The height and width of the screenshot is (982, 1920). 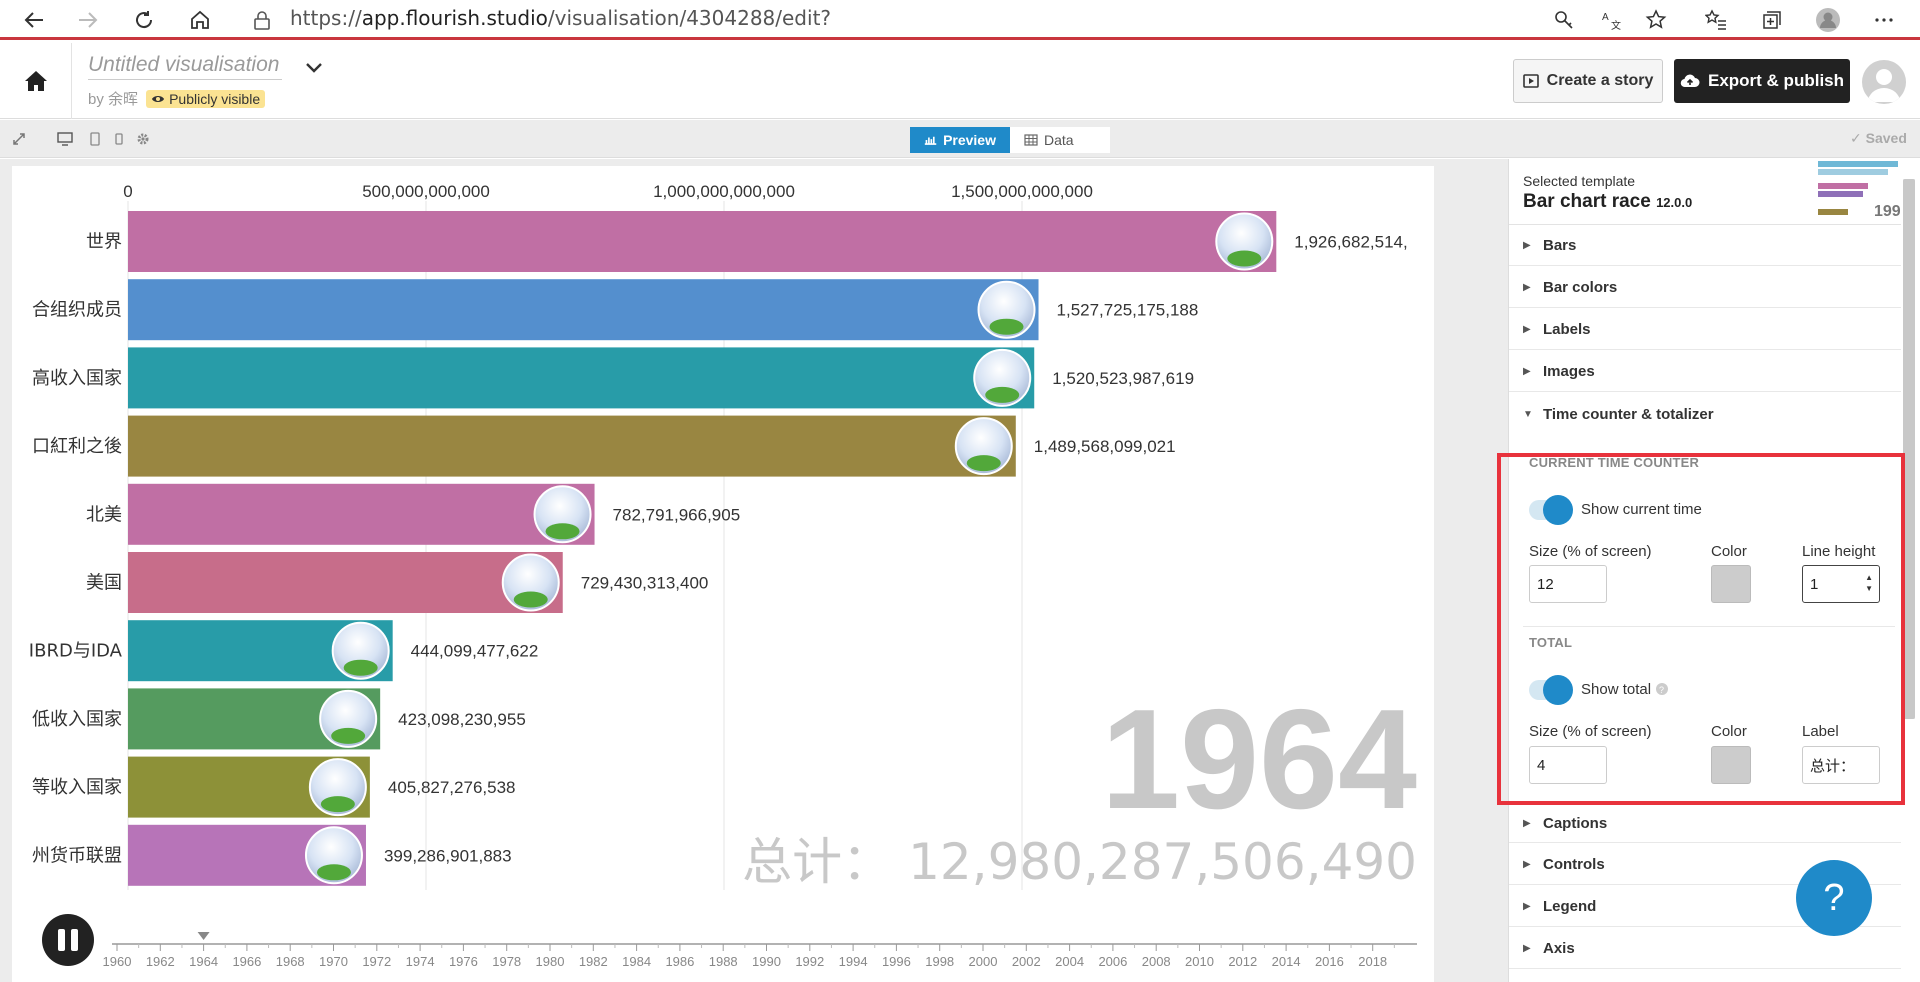 What do you see at coordinates (144, 20) in the screenshot?
I see `reload-icon` at bounding box center [144, 20].